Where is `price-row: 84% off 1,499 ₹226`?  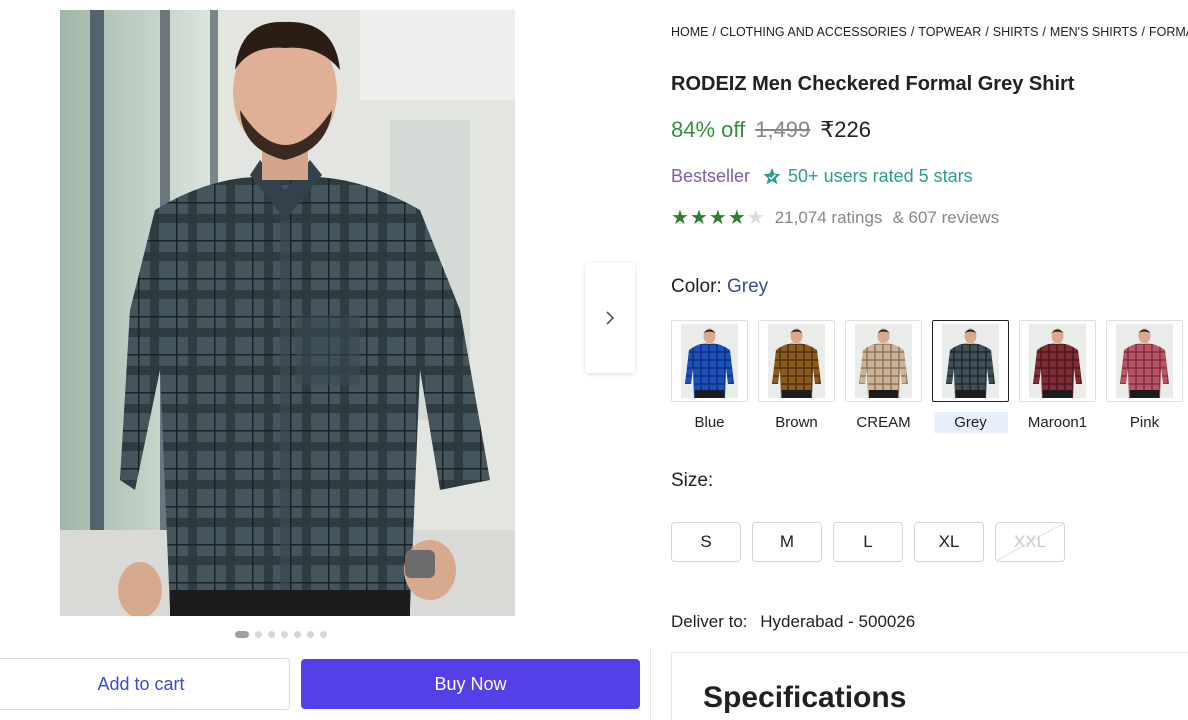 price-row: 84% off 1,499 ₹226 is located at coordinates (771, 130).